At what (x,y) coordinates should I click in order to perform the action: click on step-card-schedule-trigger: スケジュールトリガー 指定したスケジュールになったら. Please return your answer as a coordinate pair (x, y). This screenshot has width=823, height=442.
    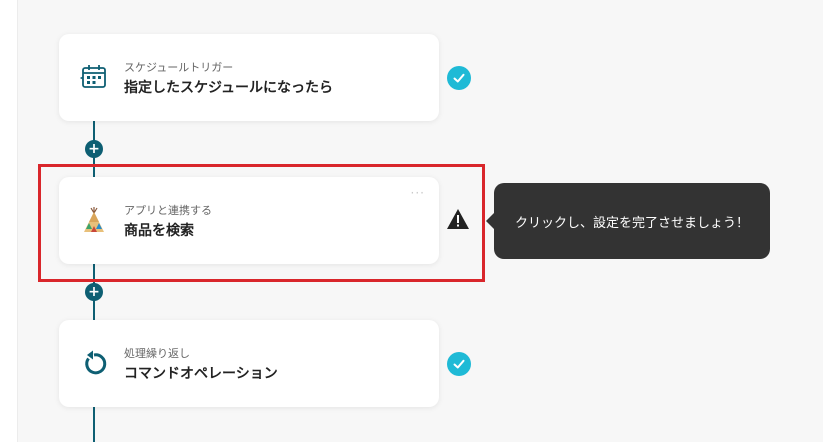
    Looking at the image, I should click on (249, 77).